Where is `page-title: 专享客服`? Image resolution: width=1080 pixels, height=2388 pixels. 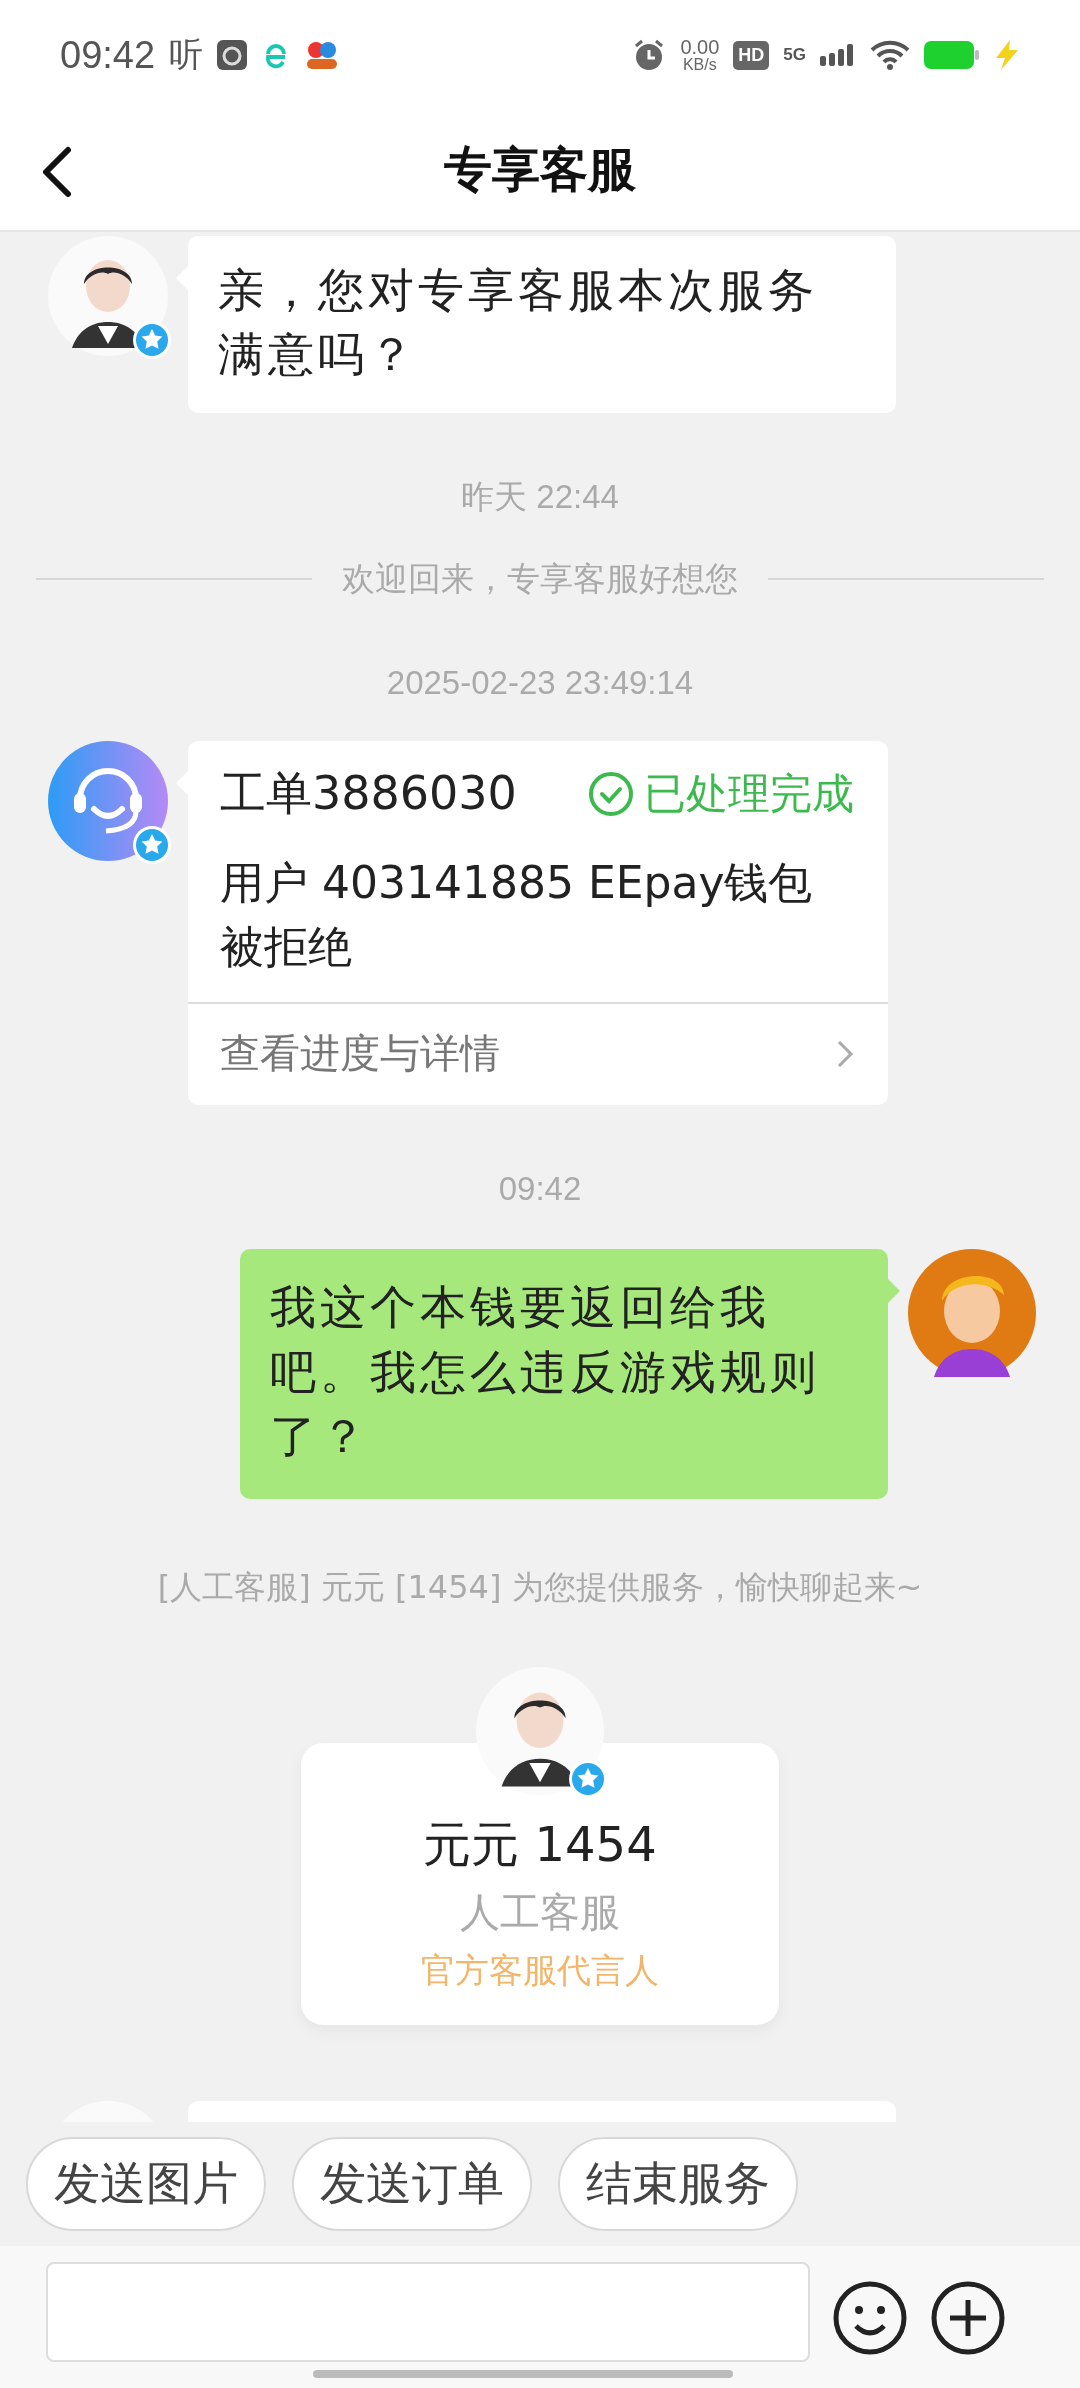 page-title: 专享客服 is located at coordinates (540, 169).